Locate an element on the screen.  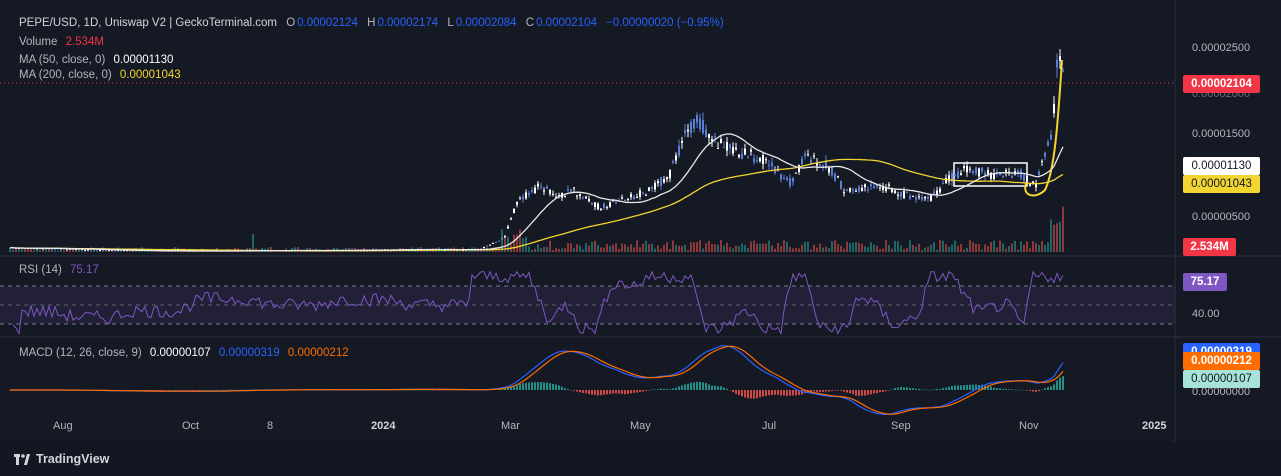
ma200-label: MA (200, close, 0) is located at coordinates (65, 75).